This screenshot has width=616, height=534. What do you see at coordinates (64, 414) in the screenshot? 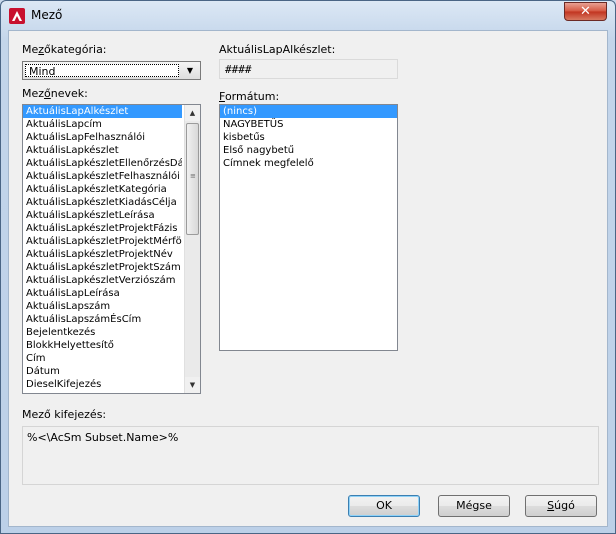
I see `field-expression-label: Mező kifejezés:` at bounding box center [64, 414].